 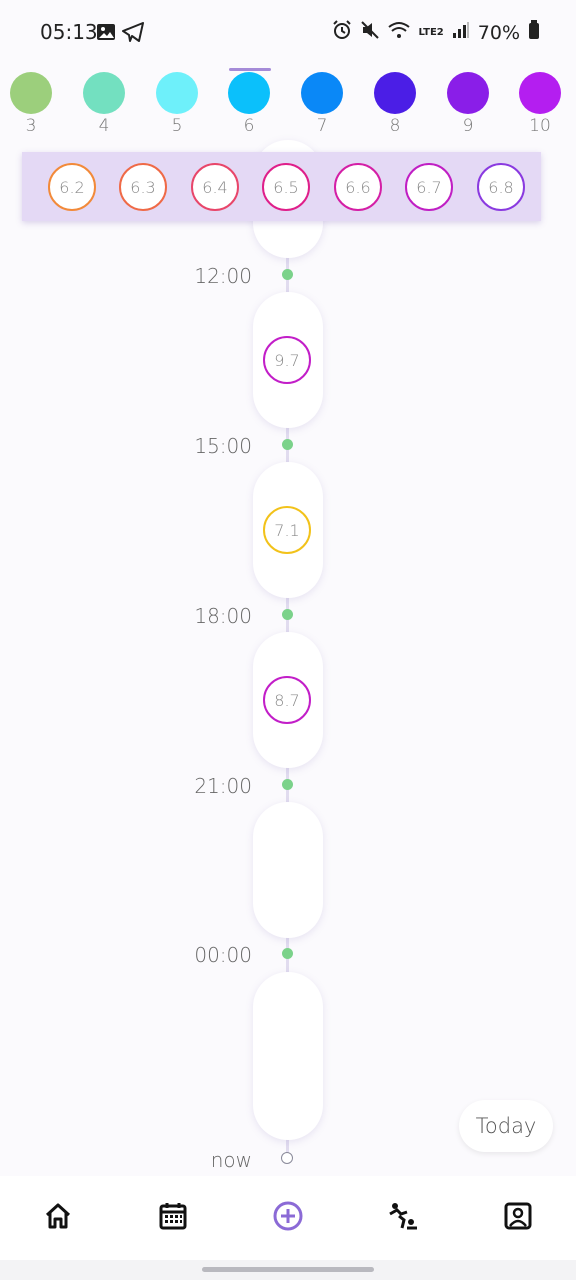 I want to click on scale-item-4: 4, so click(x=104, y=101).